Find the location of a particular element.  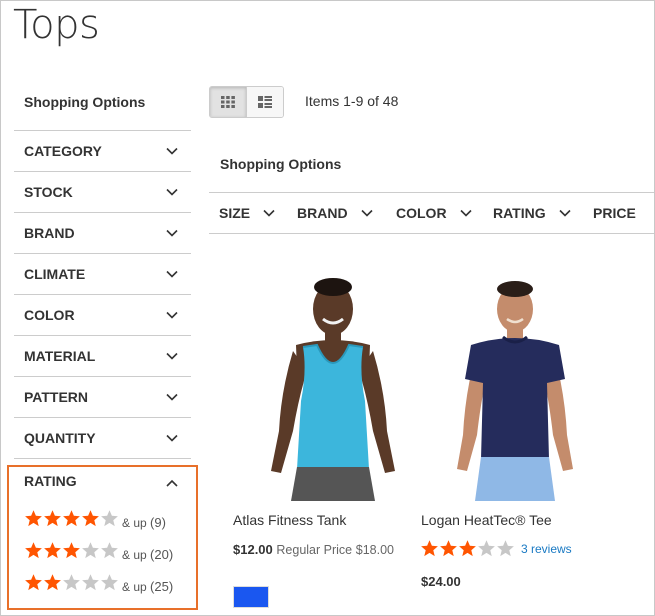

top-filter-label: RATING is located at coordinates (519, 213).